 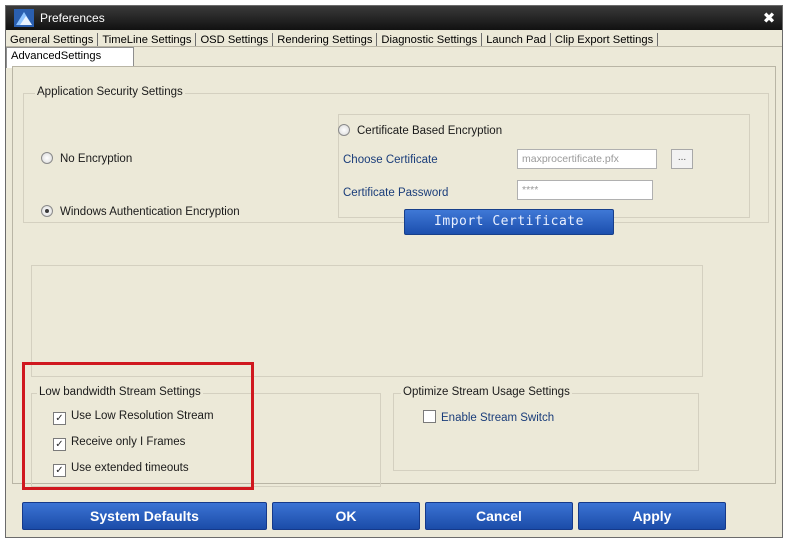 What do you see at coordinates (144, 516) in the screenshot?
I see `system-defaults-button: System Defaults` at bounding box center [144, 516].